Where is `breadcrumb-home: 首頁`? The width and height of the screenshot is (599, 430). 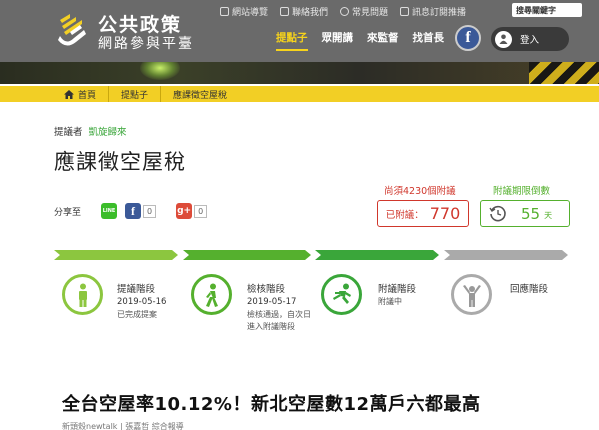 breadcrumb-home: 首頁 is located at coordinates (81, 94).